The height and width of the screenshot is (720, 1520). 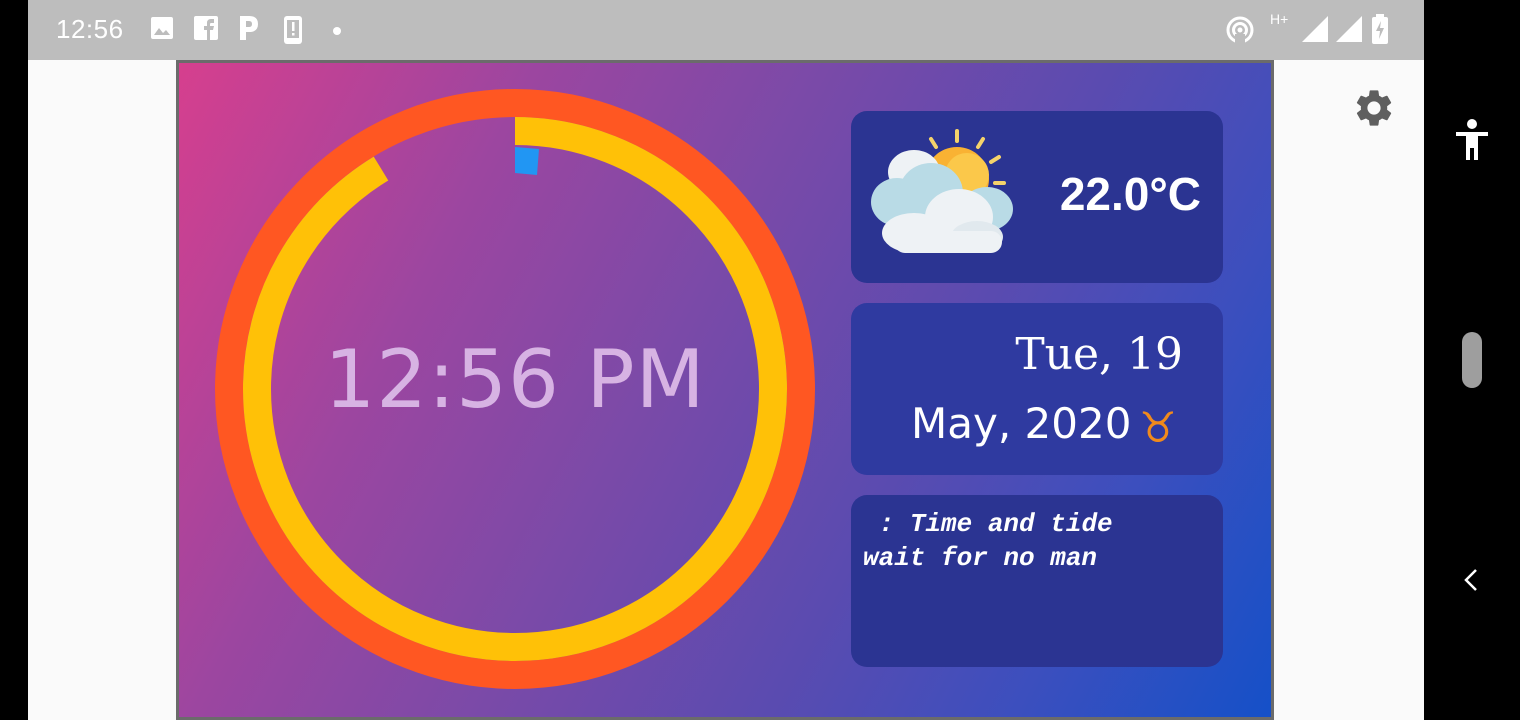 What do you see at coordinates (1380, 29) in the screenshot?
I see `battery-charging-icon` at bounding box center [1380, 29].